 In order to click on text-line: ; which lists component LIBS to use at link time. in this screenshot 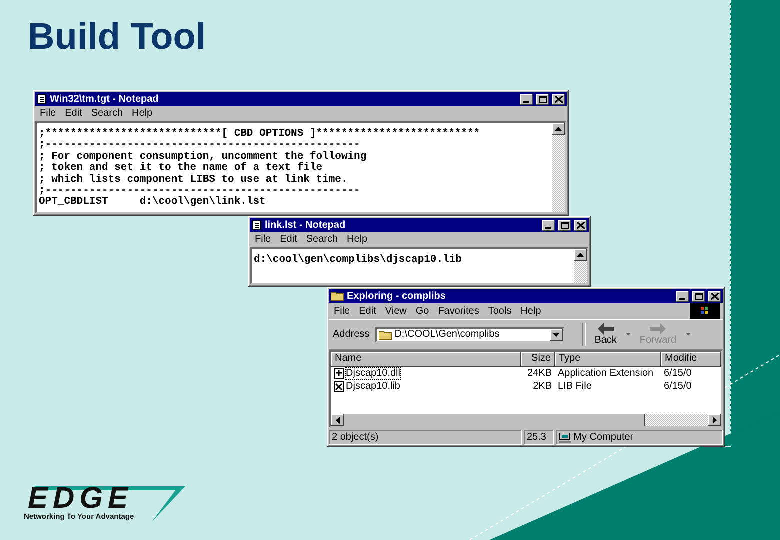, I will do `click(194, 180)`.